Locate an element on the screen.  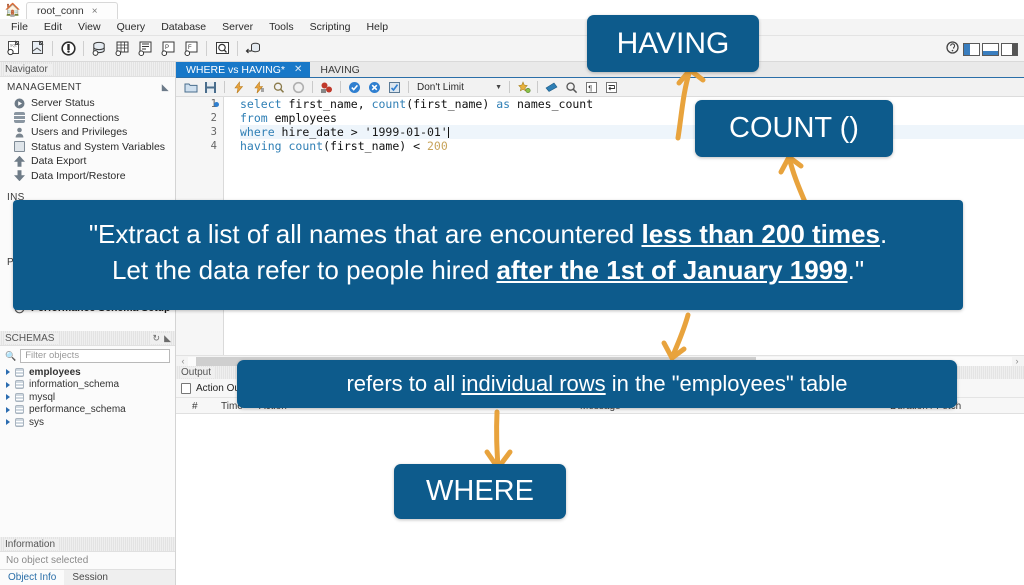
sql-token: (first_name) < is located at coordinates (375, 146).